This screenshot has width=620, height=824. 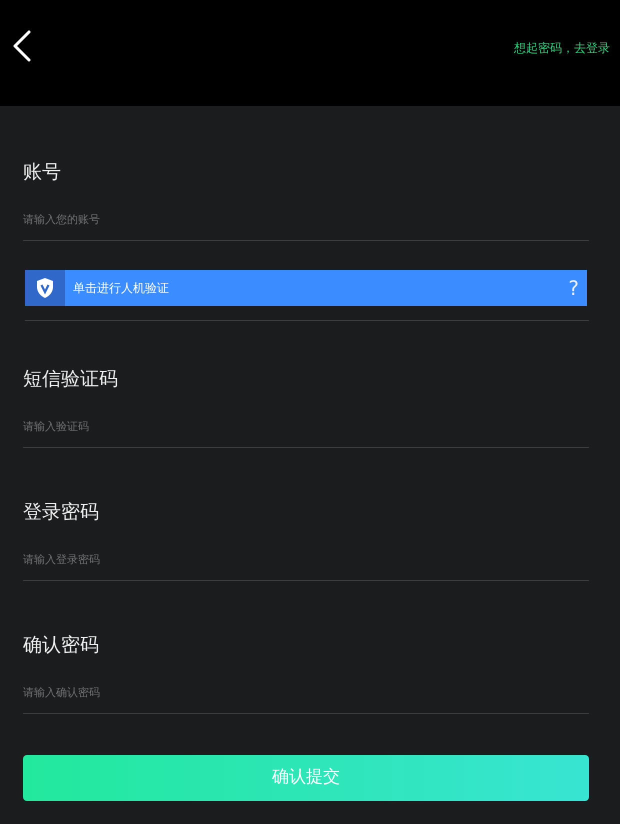 What do you see at coordinates (306, 694) in the screenshot?
I see `input-field: 请输入确认密码` at bounding box center [306, 694].